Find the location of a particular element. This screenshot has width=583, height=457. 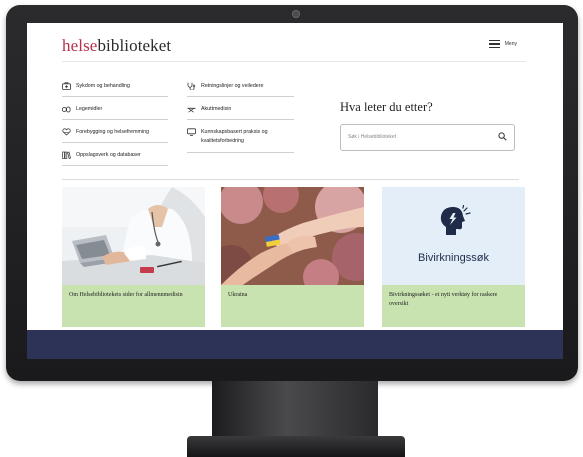

nav-item-sykdom: Sykdom og behandling is located at coordinates (115, 89).